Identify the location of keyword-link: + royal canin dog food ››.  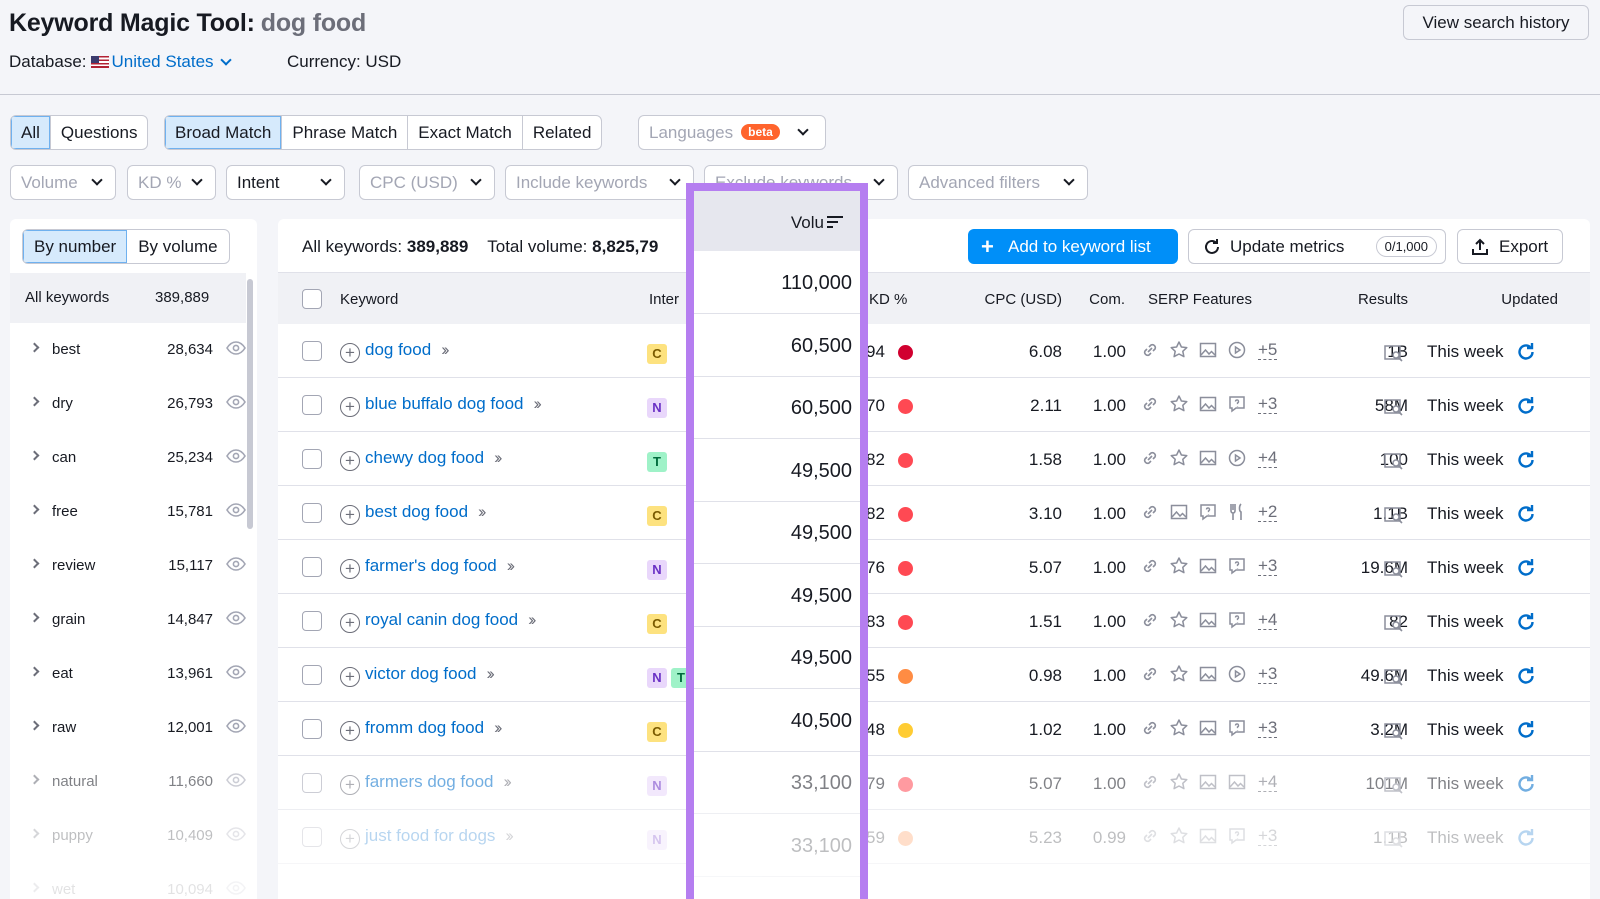
(438, 621).